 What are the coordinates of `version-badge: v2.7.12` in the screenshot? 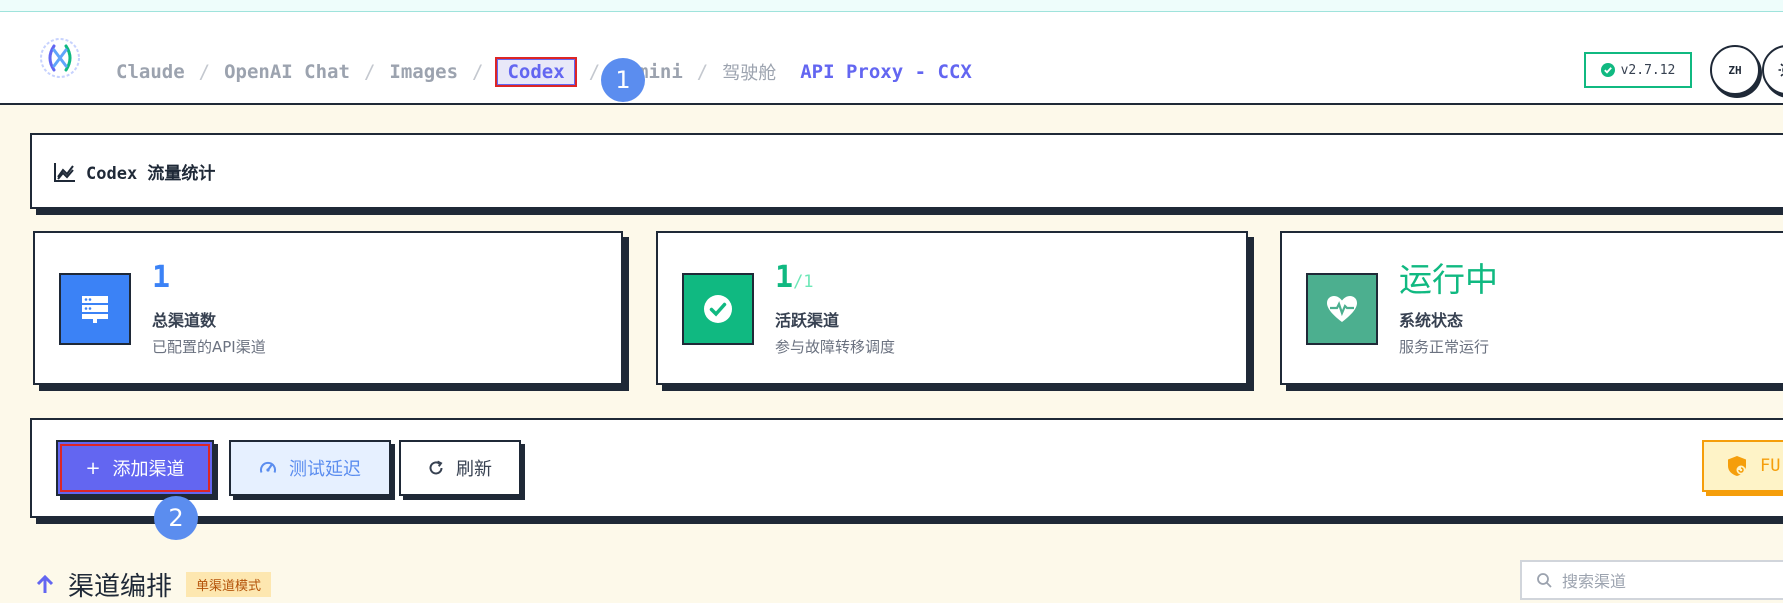 It's located at (1638, 70).